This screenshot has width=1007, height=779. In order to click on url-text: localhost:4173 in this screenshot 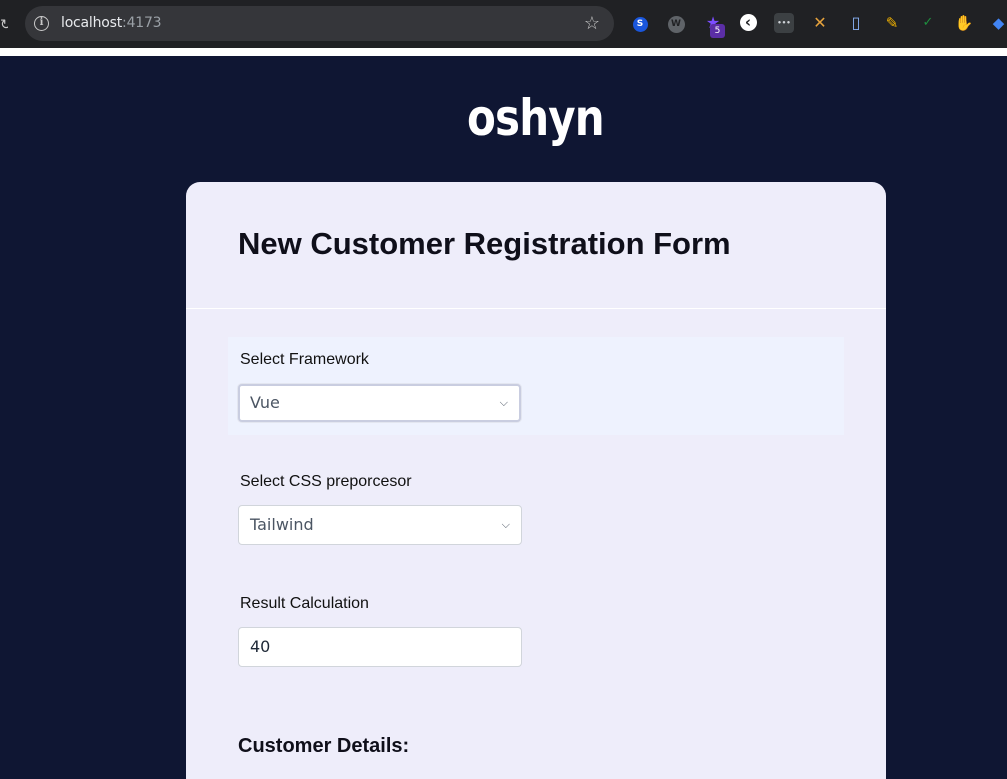, I will do `click(111, 23)`.